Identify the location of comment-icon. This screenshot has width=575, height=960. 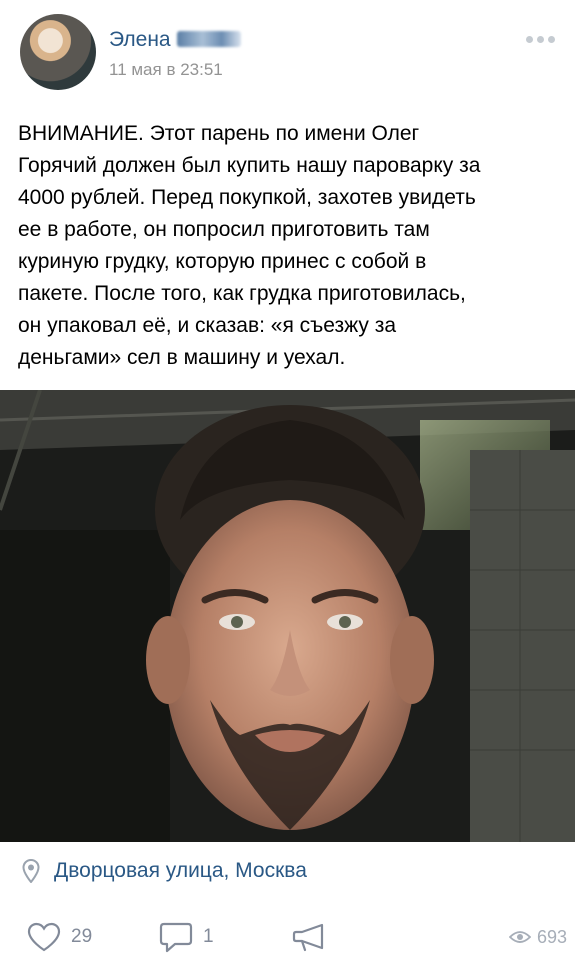
(176, 937).